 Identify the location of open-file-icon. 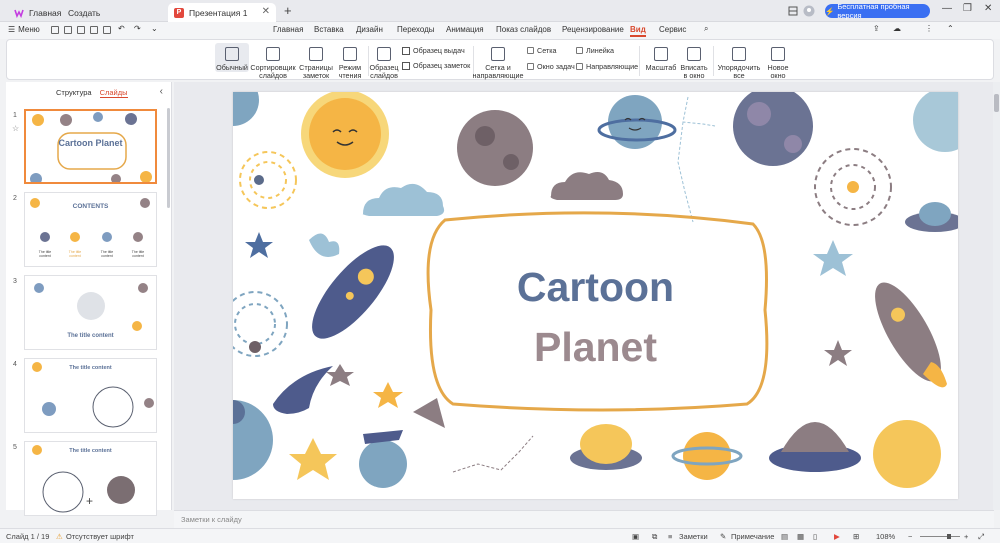
(68, 30).